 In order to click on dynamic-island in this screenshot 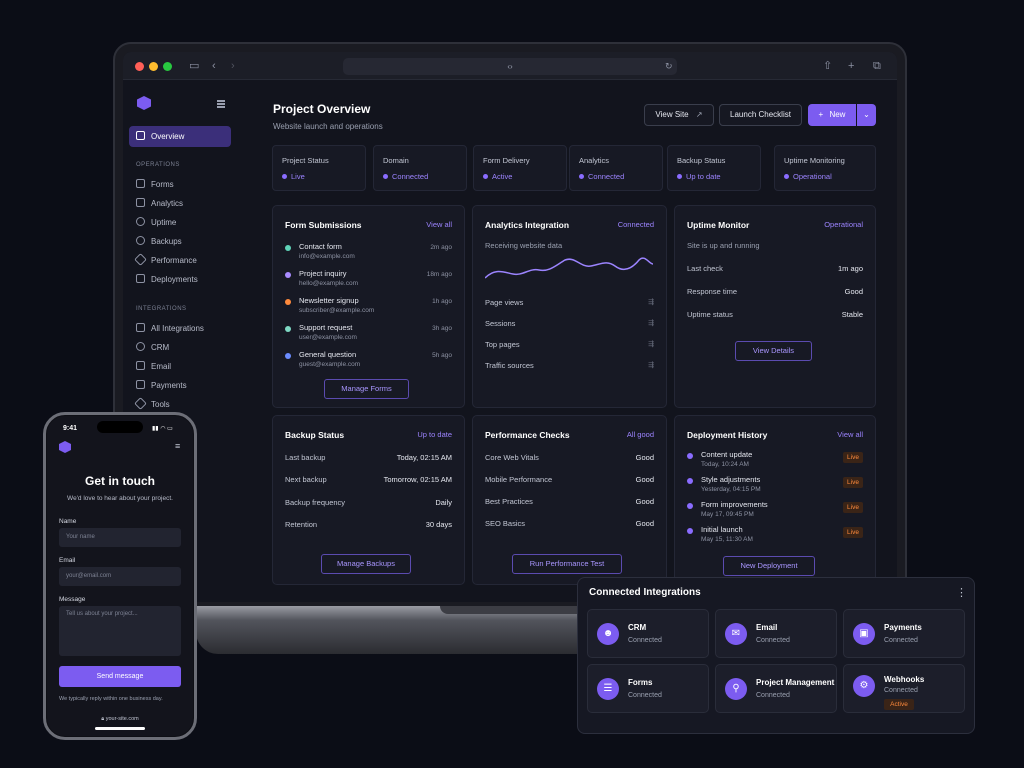, I will do `click(120, 427)`.